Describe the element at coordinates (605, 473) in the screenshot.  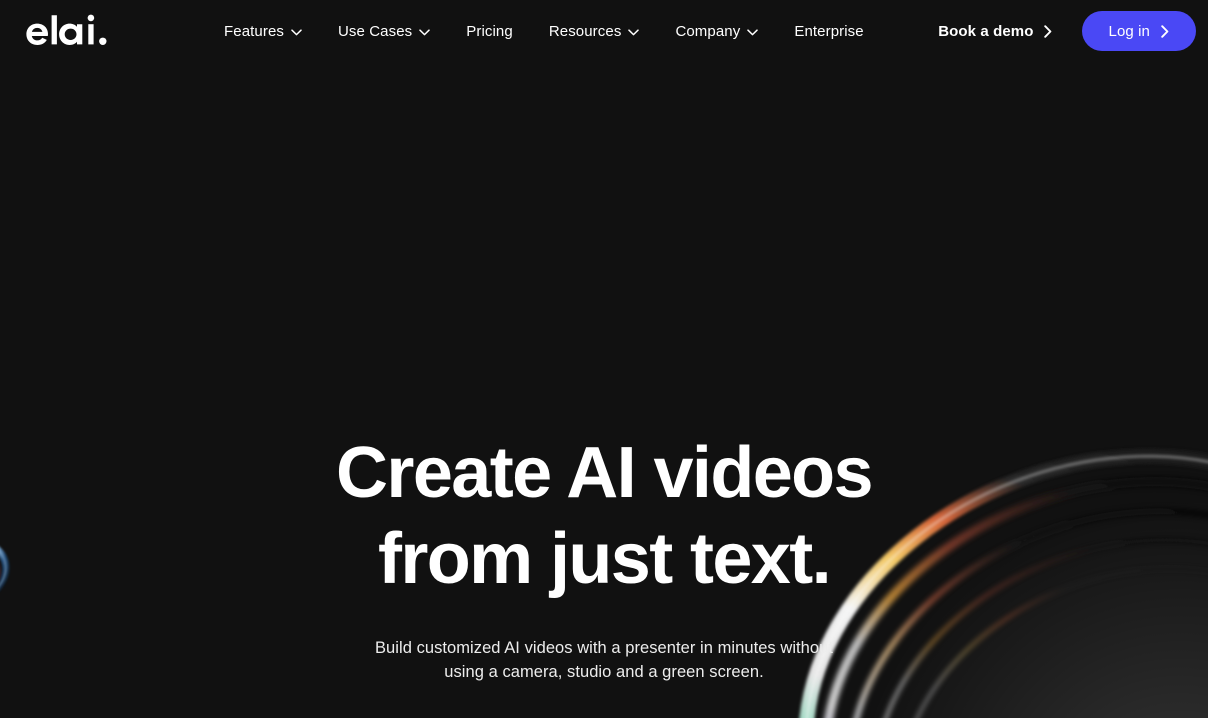
I see `hero-title-line-1: Create AI videos` at that location.